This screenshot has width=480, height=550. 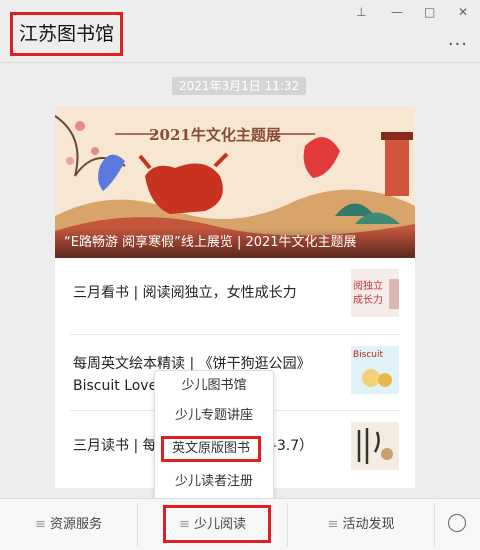 I want to click on submenu-item-english-books: 英文原版图书, so click(x=211, y=449).